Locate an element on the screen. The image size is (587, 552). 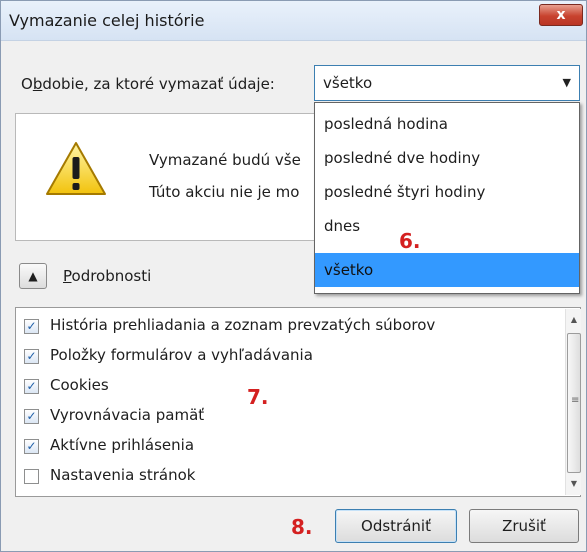
warning-text-line-2: Túto akciu nie je mo is located at coordinates (224, 192).